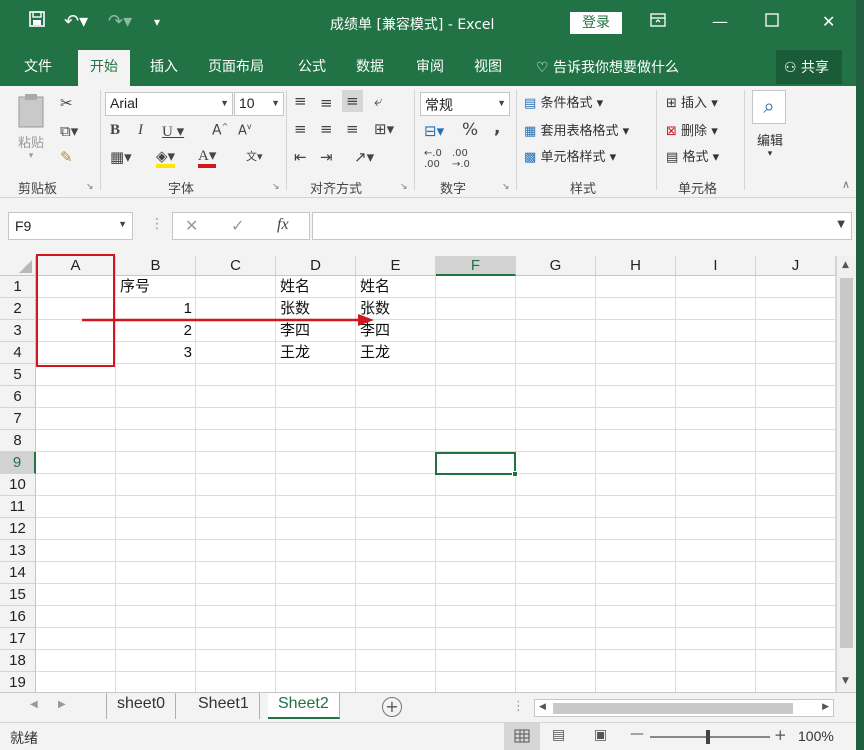  Describe the element at coordinates (476, 464) in the screenshot. I see `active-cell-selection` at that location.